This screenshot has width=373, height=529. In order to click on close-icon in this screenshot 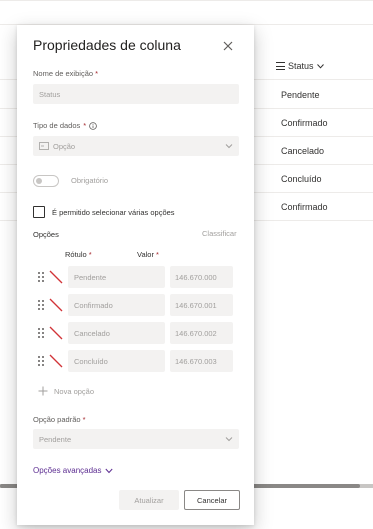, I will do `click(228, 46)`.